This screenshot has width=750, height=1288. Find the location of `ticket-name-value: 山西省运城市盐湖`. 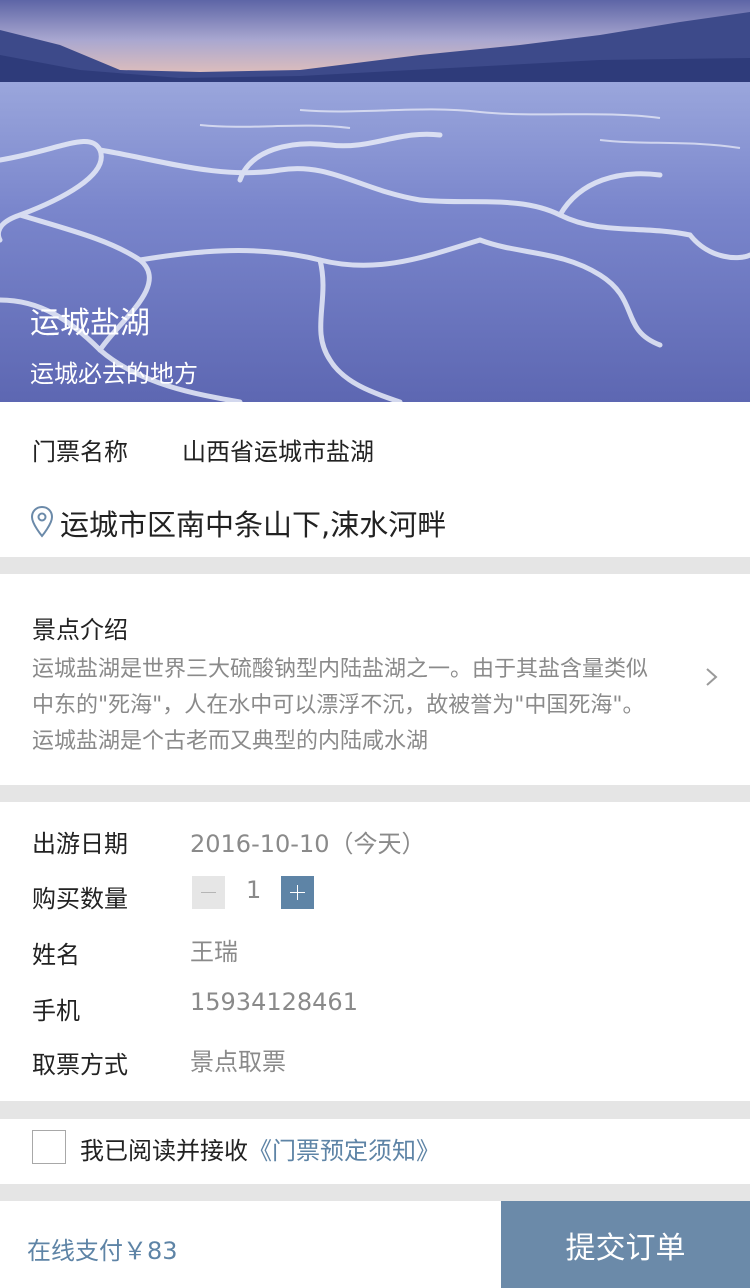

ticket-name-value: 山西省运城市盐湖 is located at coordinates (278, 452).